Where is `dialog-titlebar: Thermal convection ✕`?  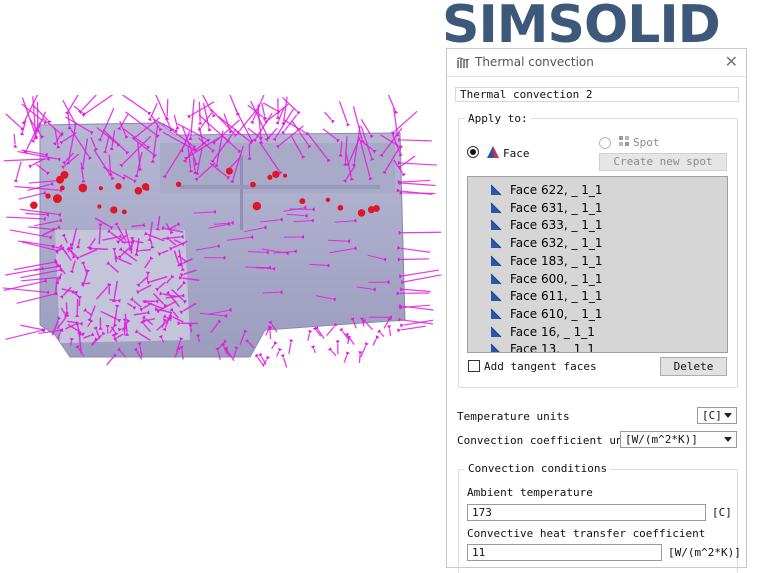
dialog-titlebar: Thermal convection ✕ is located at coordinates (596, 63).